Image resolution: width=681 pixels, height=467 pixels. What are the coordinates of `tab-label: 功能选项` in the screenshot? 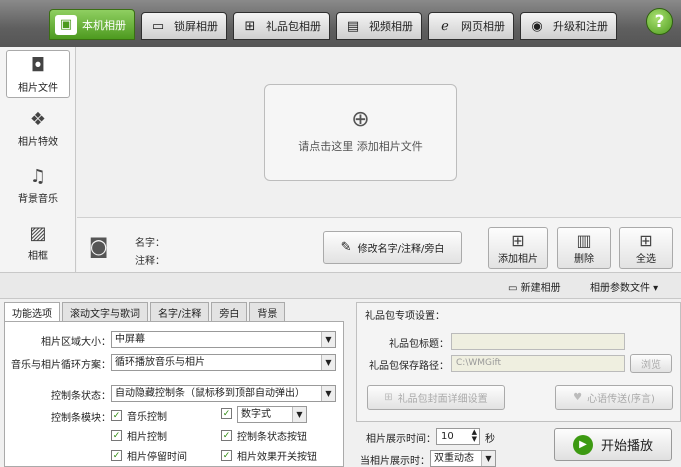 It's located at (32, 314).